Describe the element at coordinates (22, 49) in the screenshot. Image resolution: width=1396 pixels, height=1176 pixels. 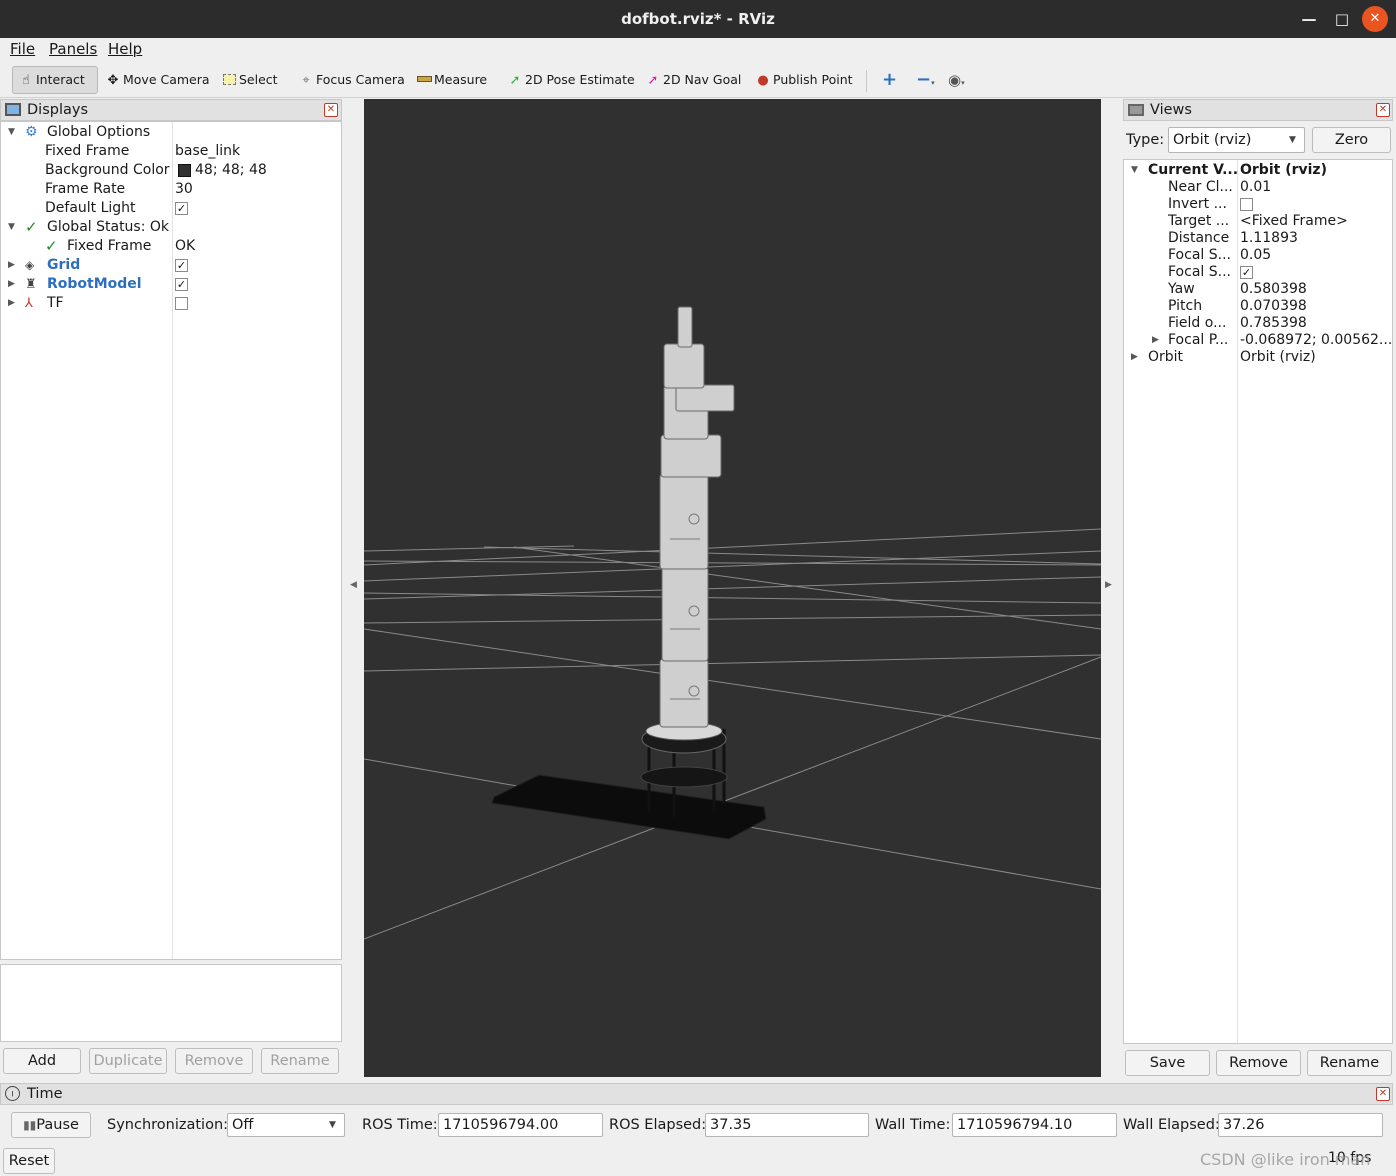
I see `menu-file: File` at that location.